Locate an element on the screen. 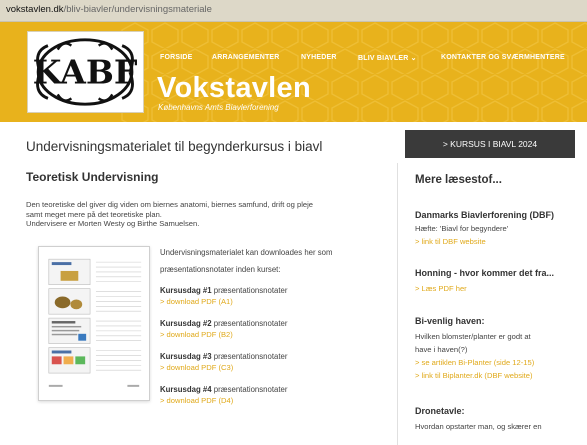 Image resolution: width=587 pixels, height=445 pixels. nav-item-arrangementer: ARRANGEMENTER is located at coordinates (246, 57).